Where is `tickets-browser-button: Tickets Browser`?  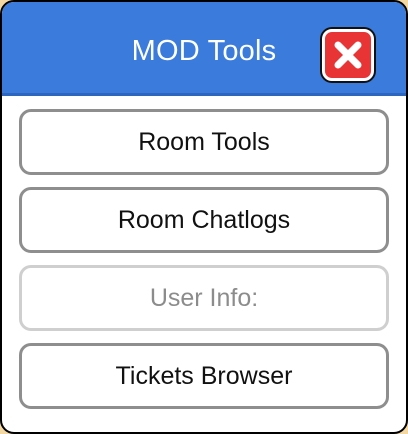 tickets-browser-button: Tickets Browser is located at coordinates (204, 376).